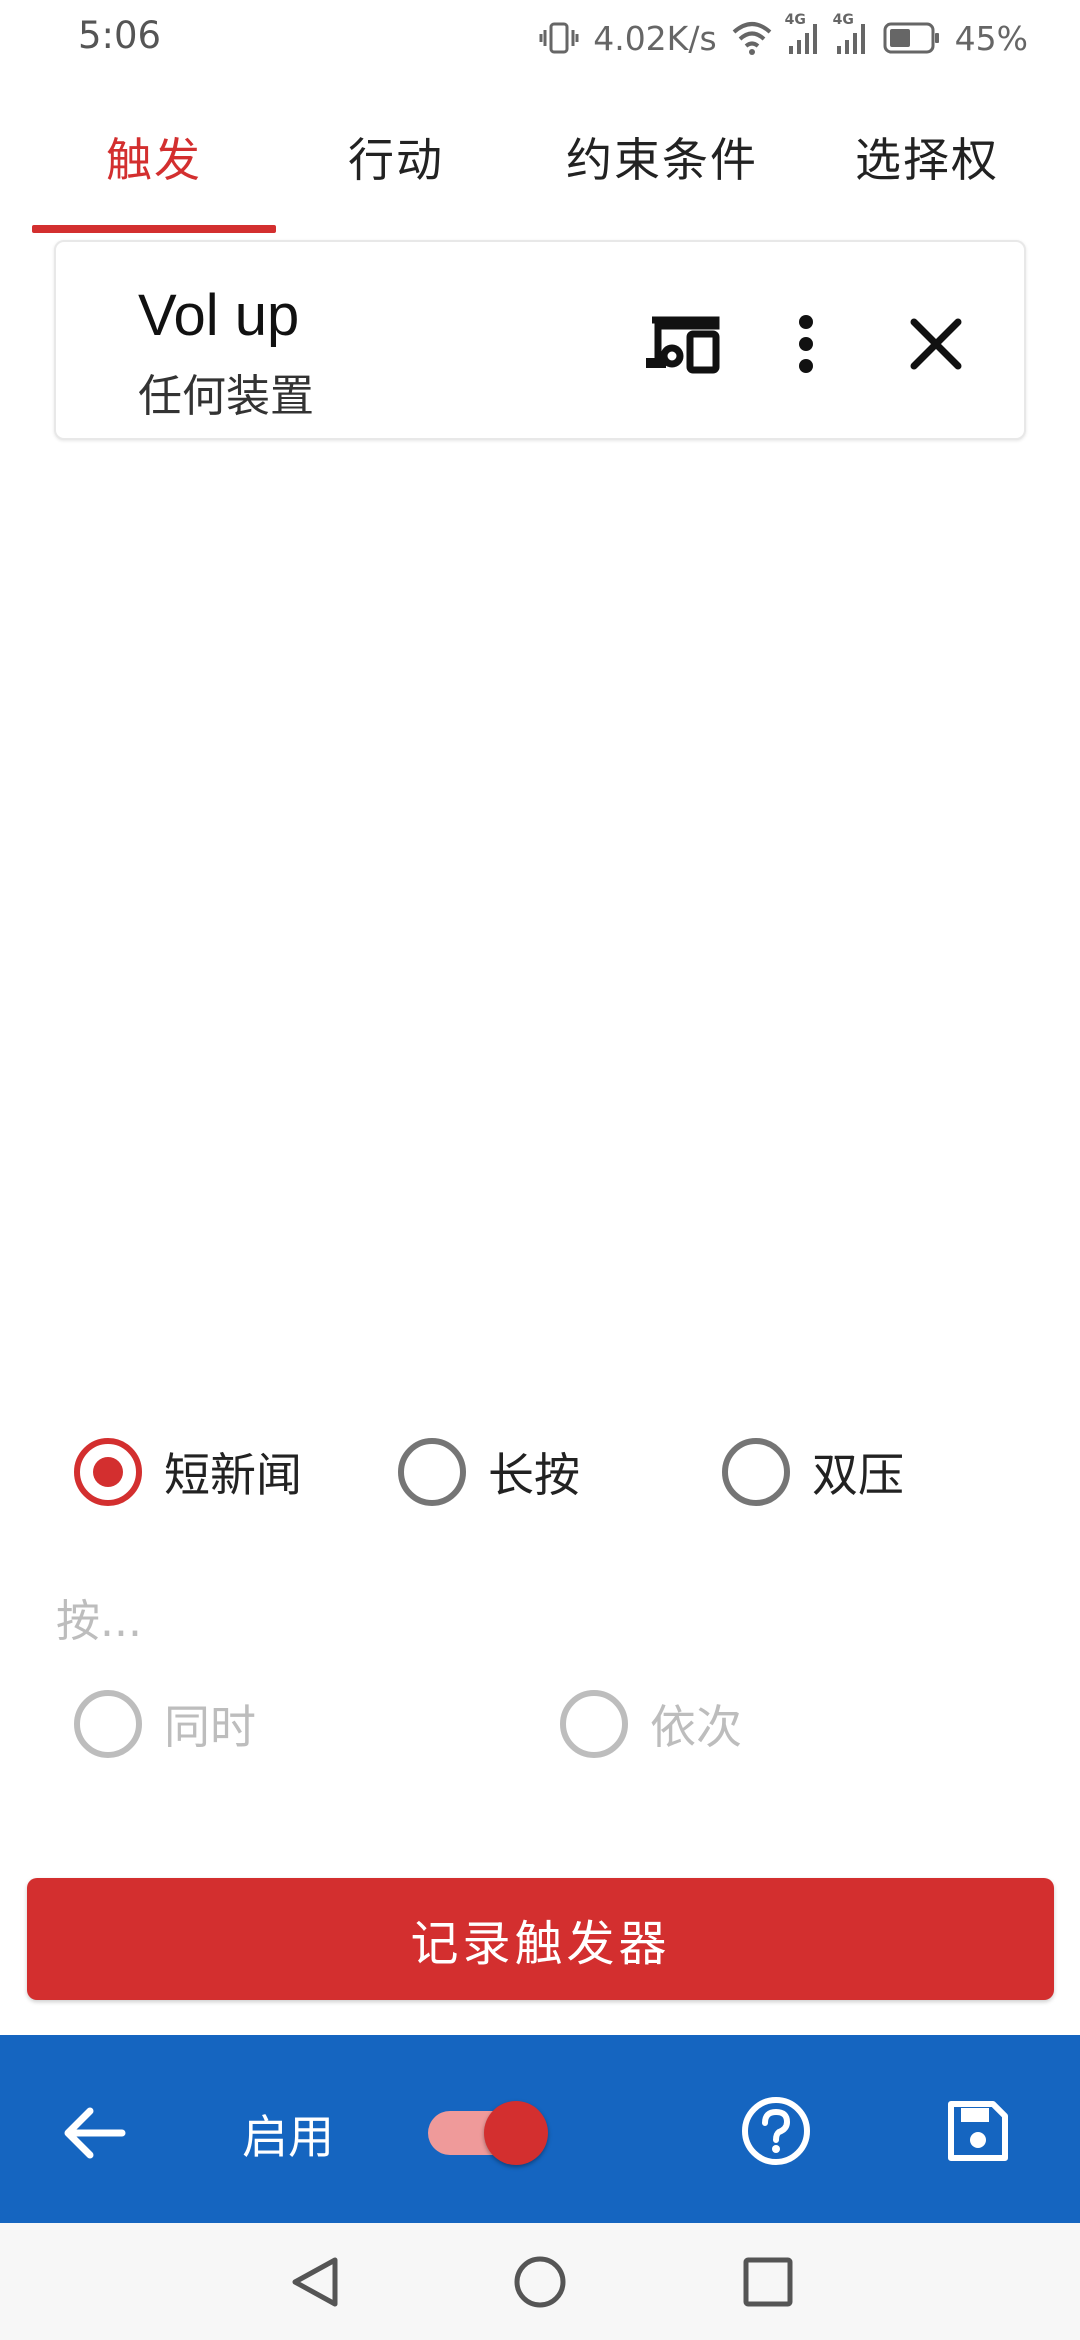 Image resolution: width=1080 pixels, height=2340 pixels. I want to click on radio-short-press: 短新闻, so click(188, 1472).